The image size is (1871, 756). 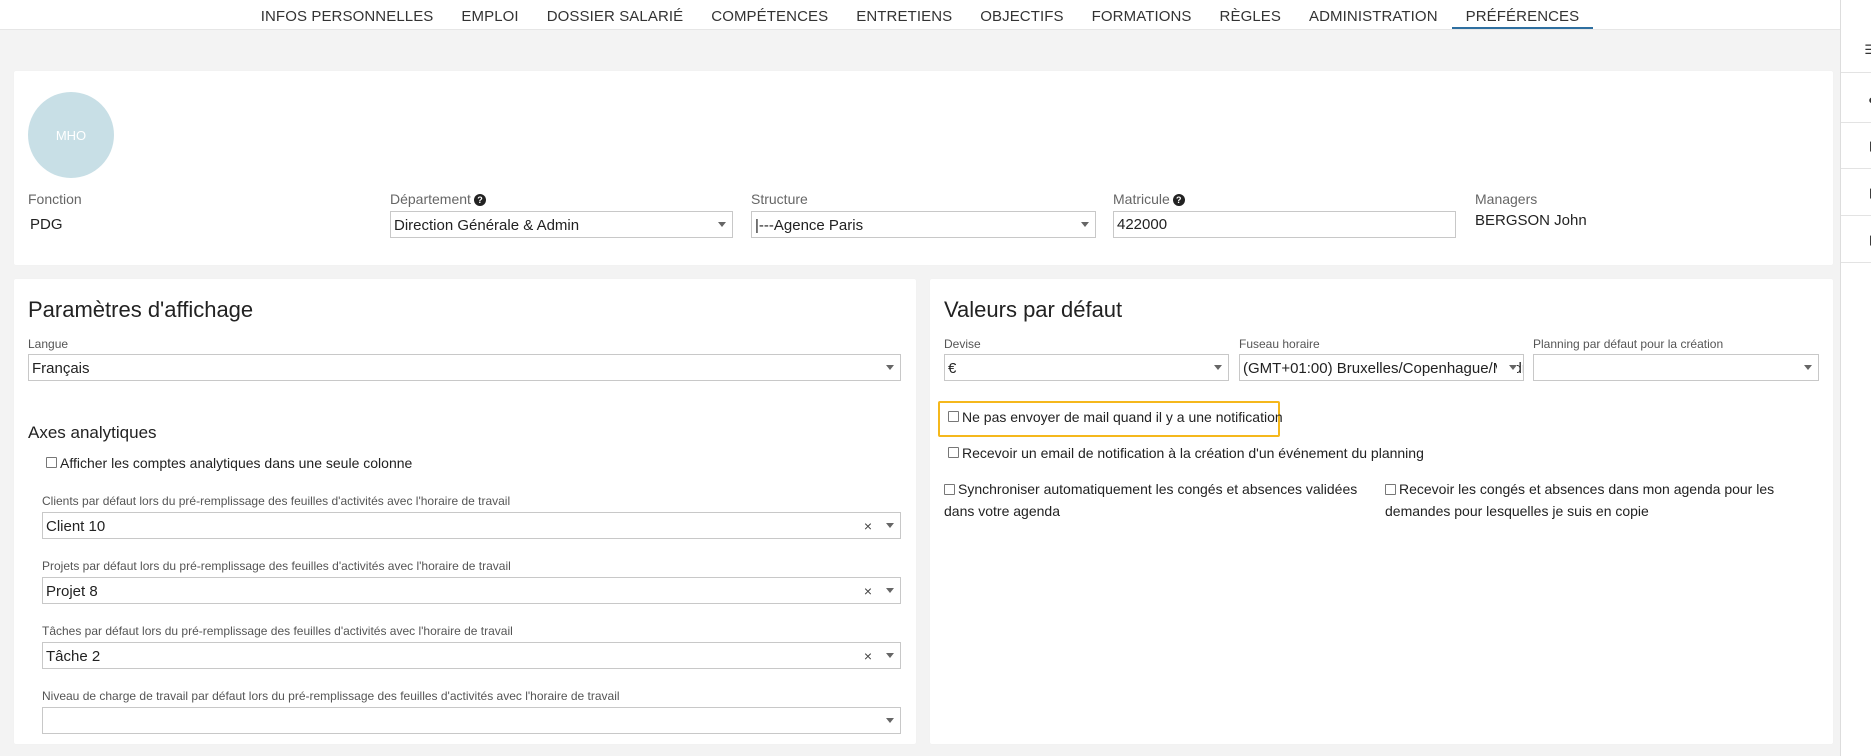 I want to click on taches-select: Tâche 2 ×, so click(x=471, y=655).